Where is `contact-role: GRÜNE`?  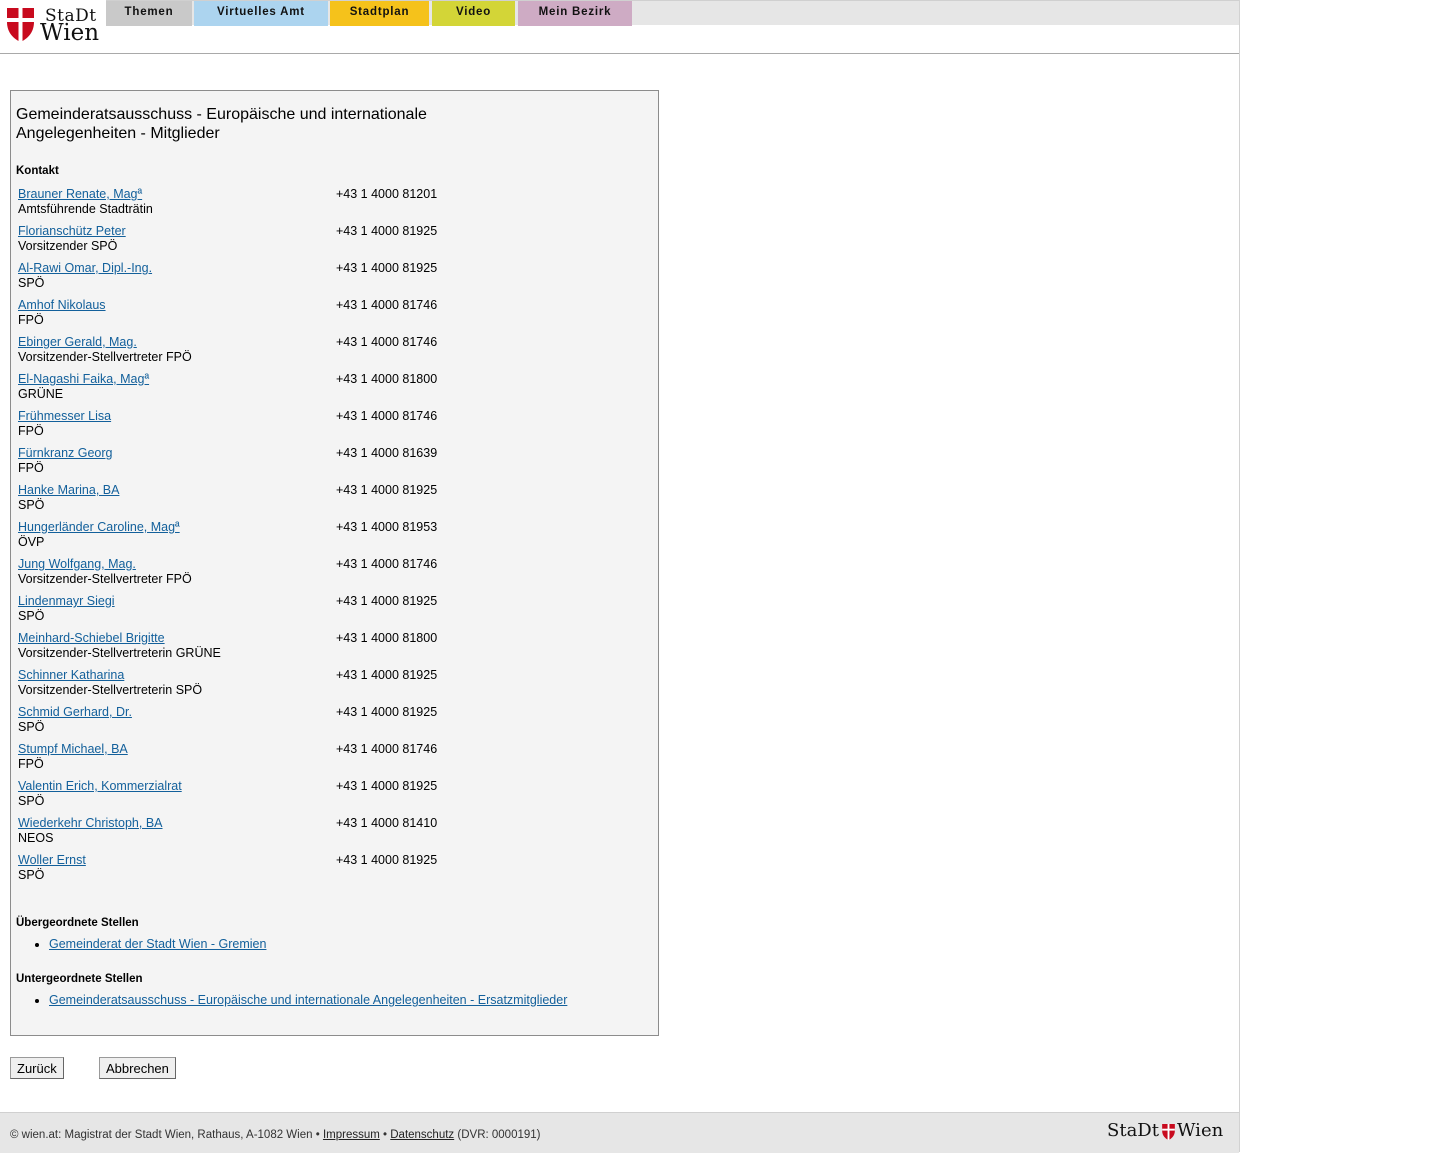
contact-role: GRÜNE is located at coordinates (41, 394).